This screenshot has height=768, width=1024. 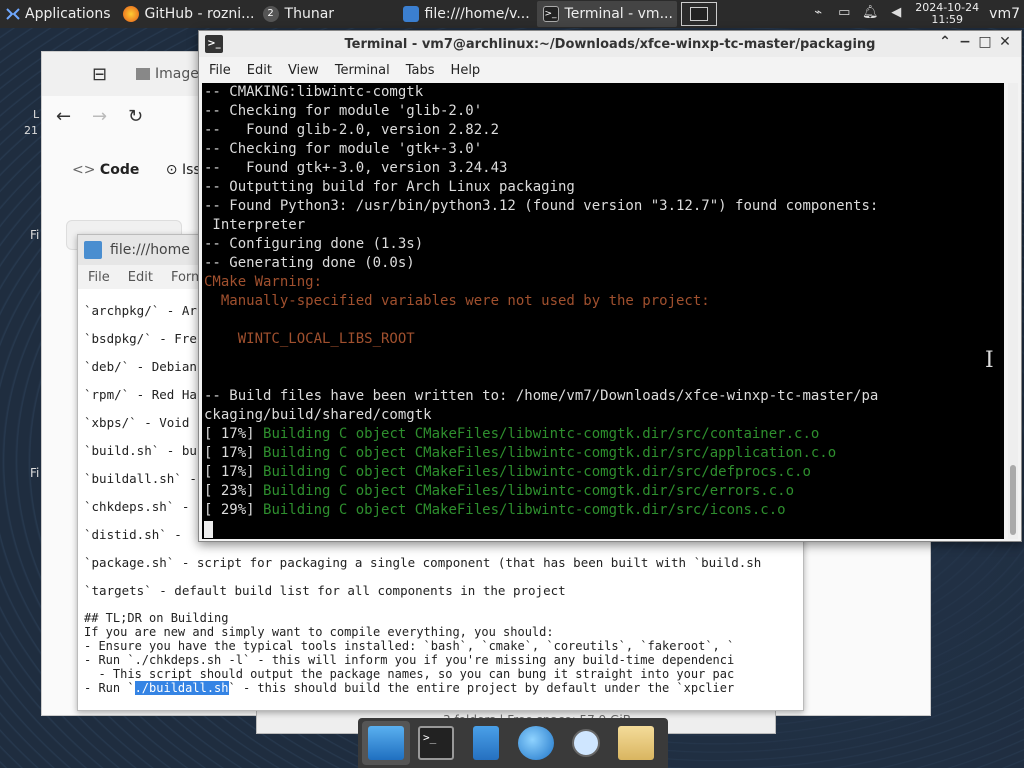 What do you see at coordinates (109, 688) in the screenshot?
I see `code-text: - Run `` at bounding box center [109, 688].